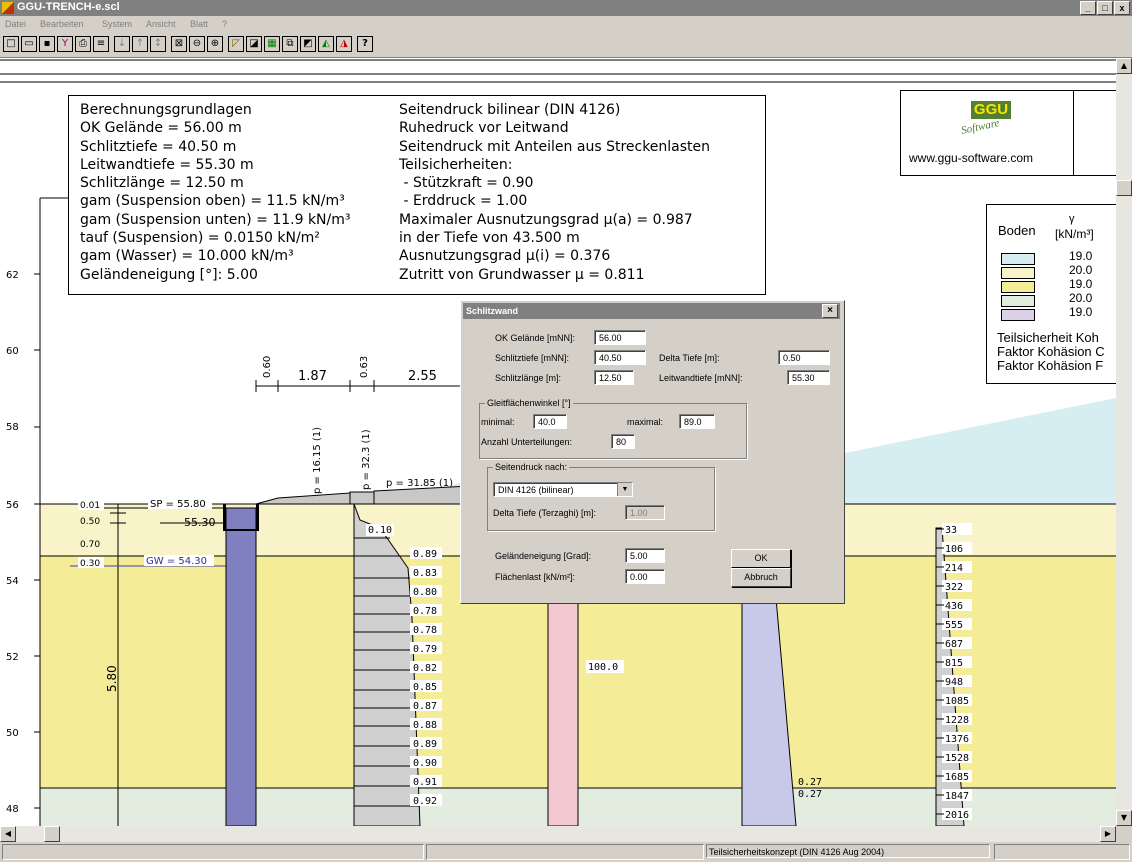 Image resolution: width=1132 pixels, height=862 pixels. What do you see at coordinates (1124, 188) in the screenshot?
I see `vertical-scroll-thumb` at bounding box center [1124, 188].